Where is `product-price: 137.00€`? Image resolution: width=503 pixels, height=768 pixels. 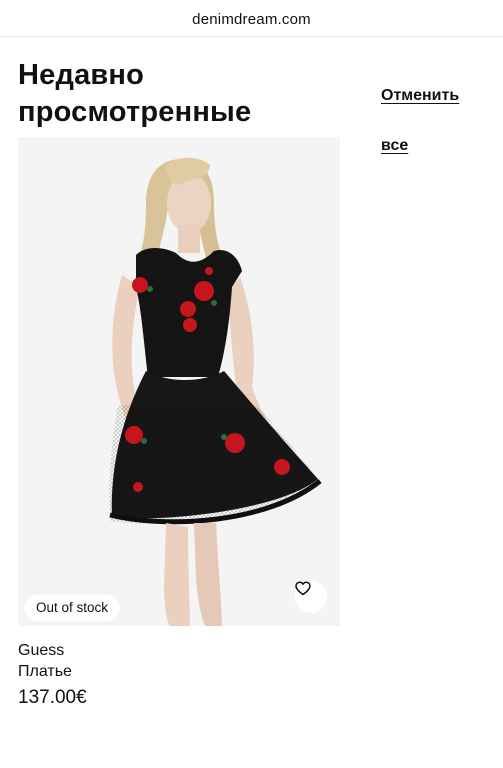 product-price: 137.00€ is located at coordinates (52, 697).